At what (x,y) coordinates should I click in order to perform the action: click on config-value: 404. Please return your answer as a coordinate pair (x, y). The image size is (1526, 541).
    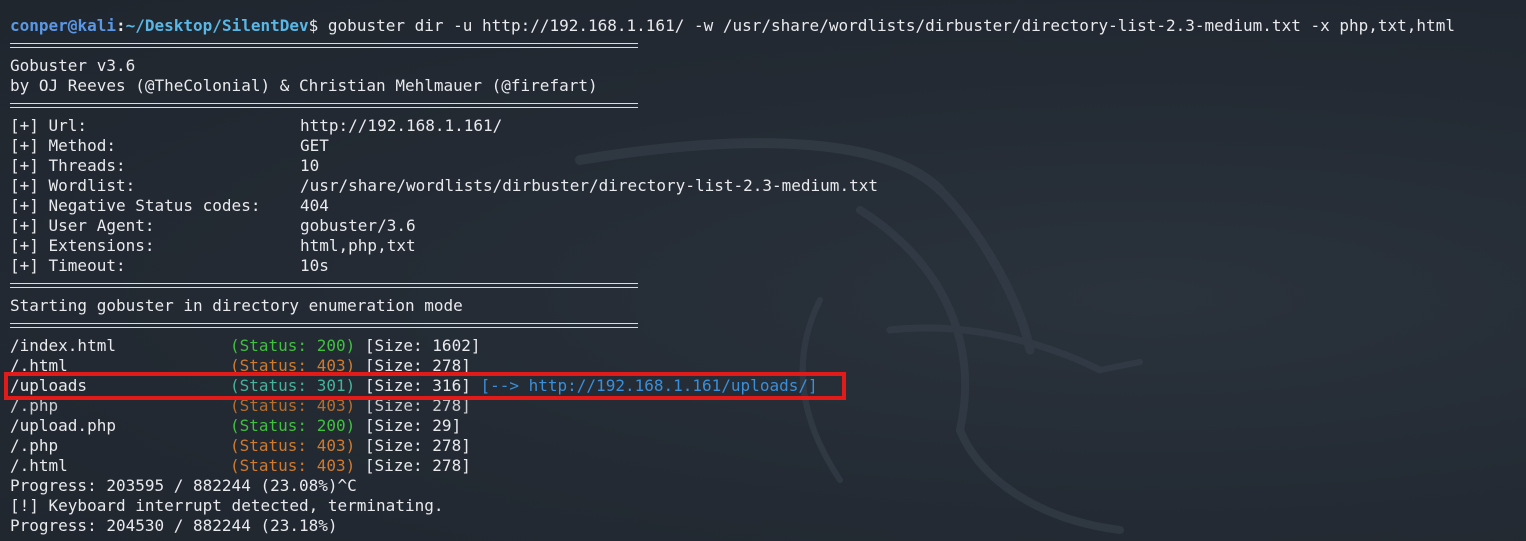
    Looking at the image, I should click on (314, 205).